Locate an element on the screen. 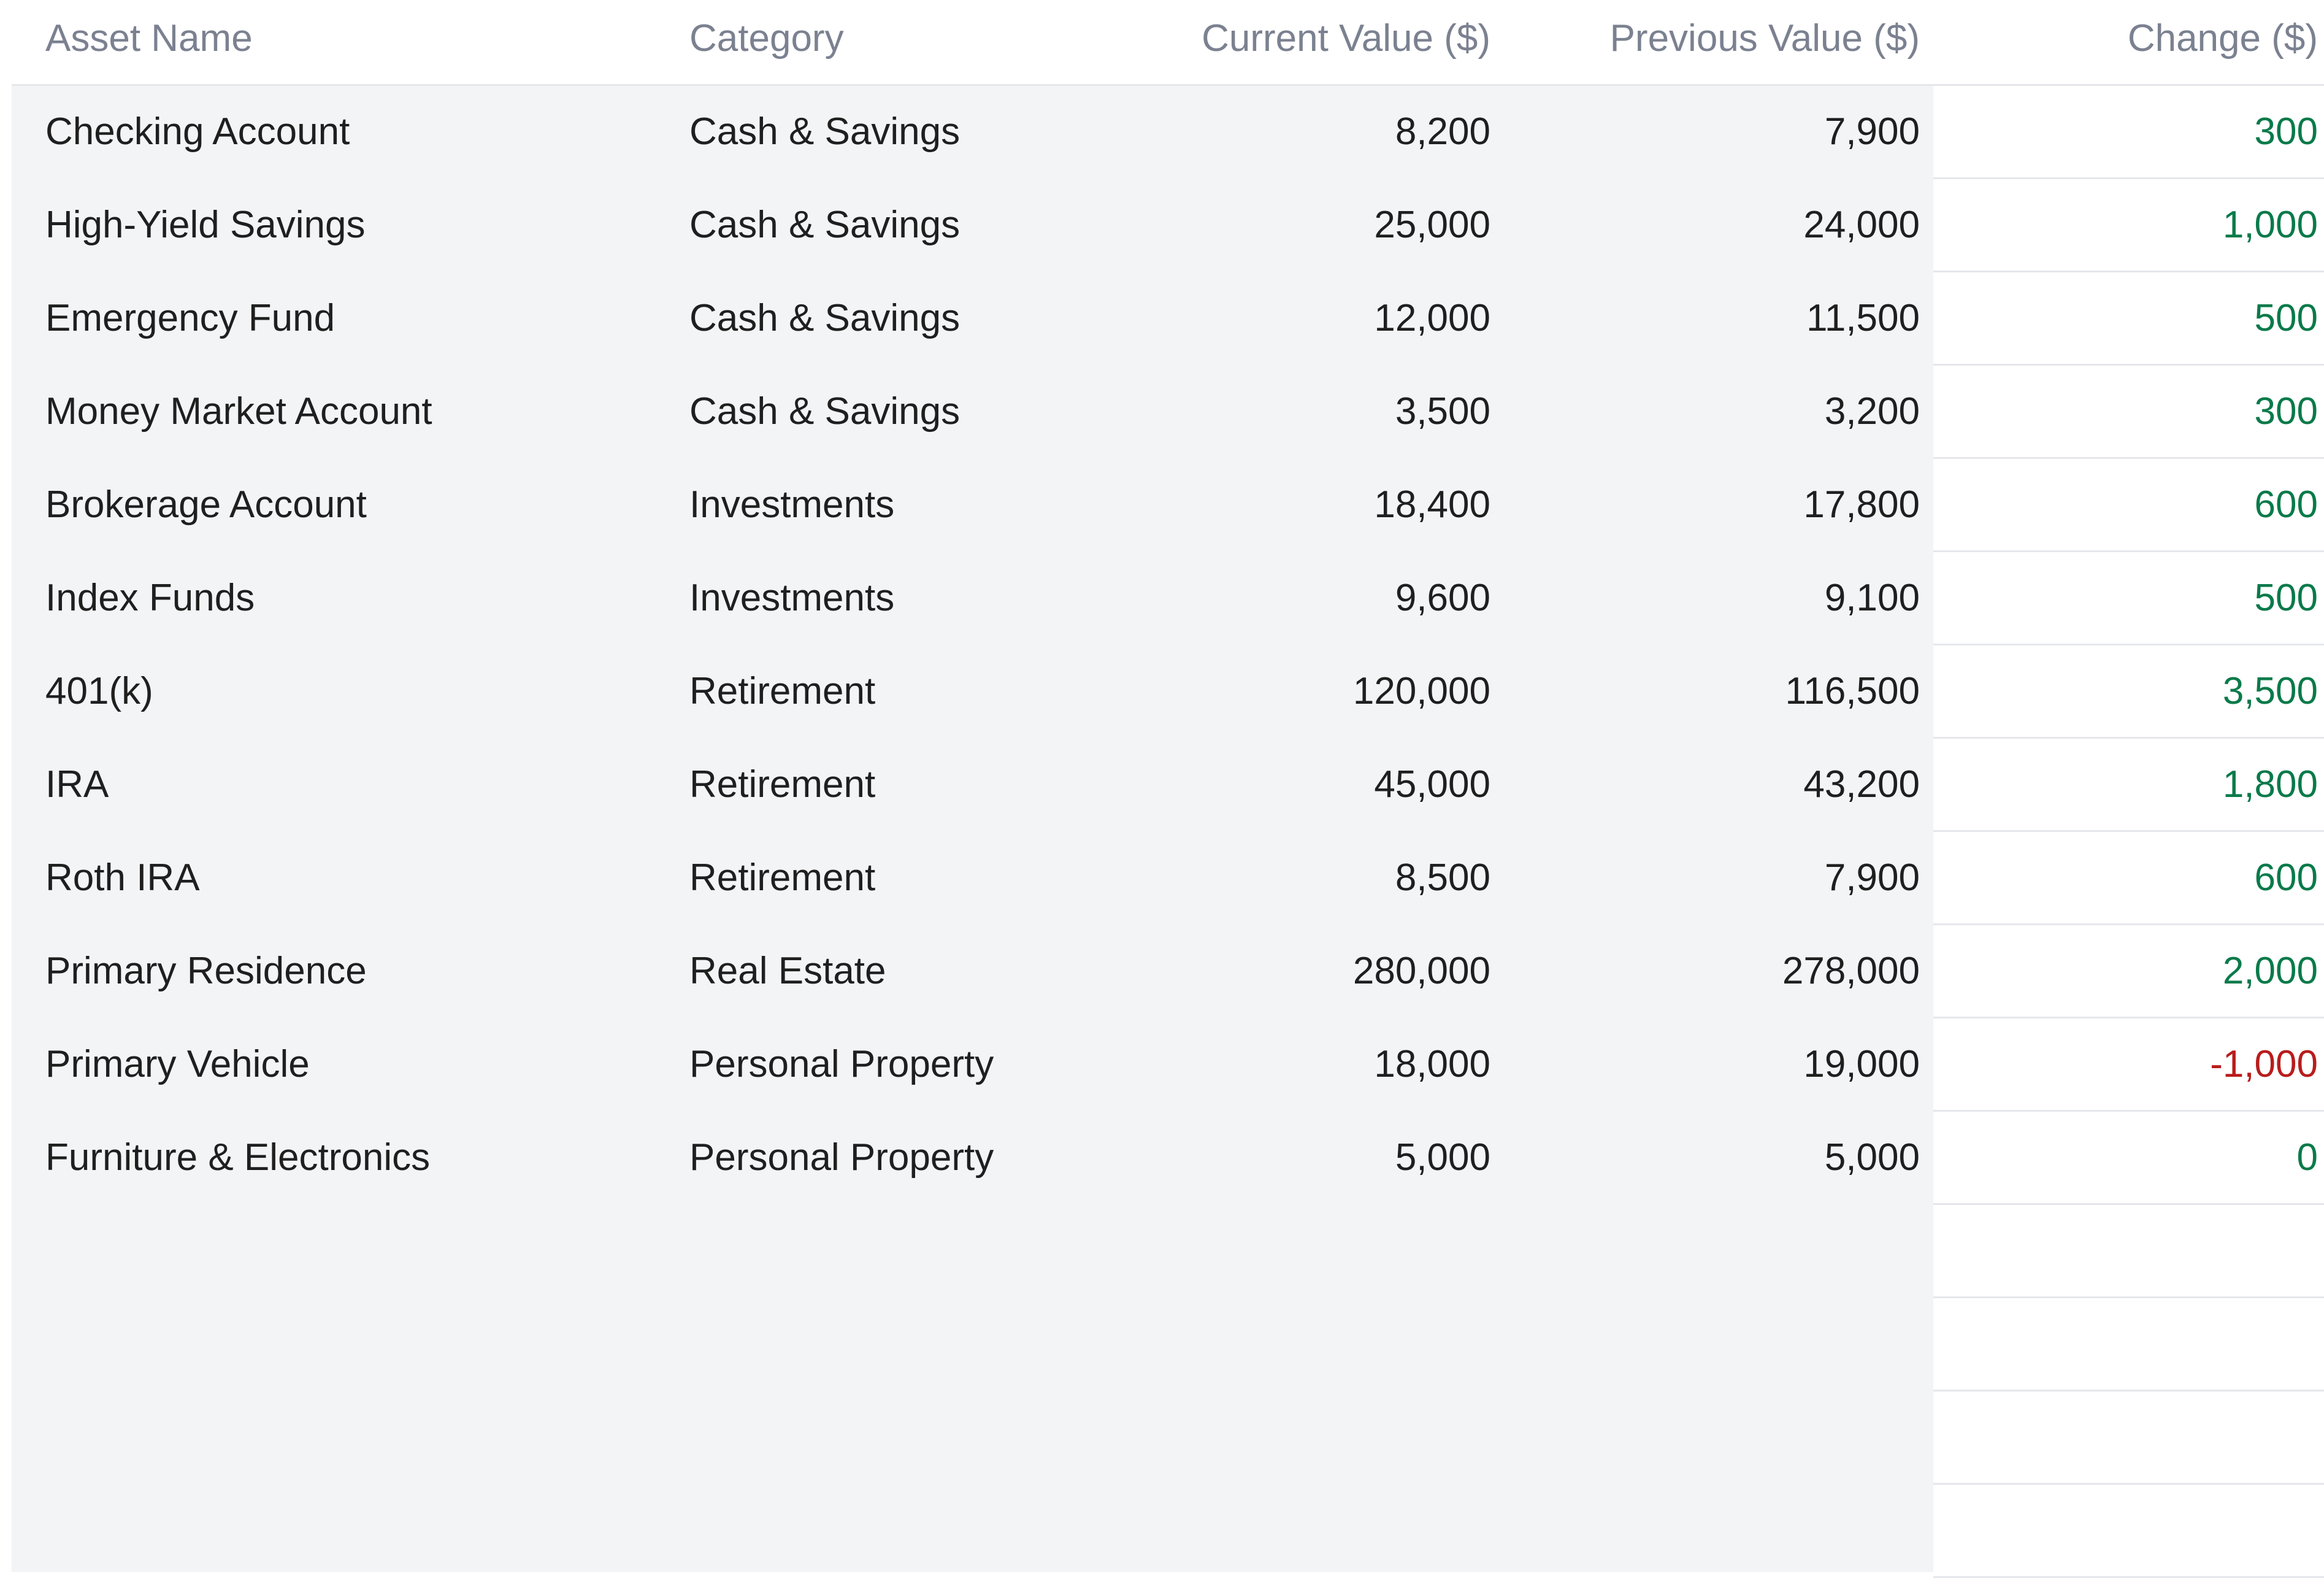 This screenshot has width=2324, height=1586. header-change: Change ($) is located at coordinates (2223, 39).